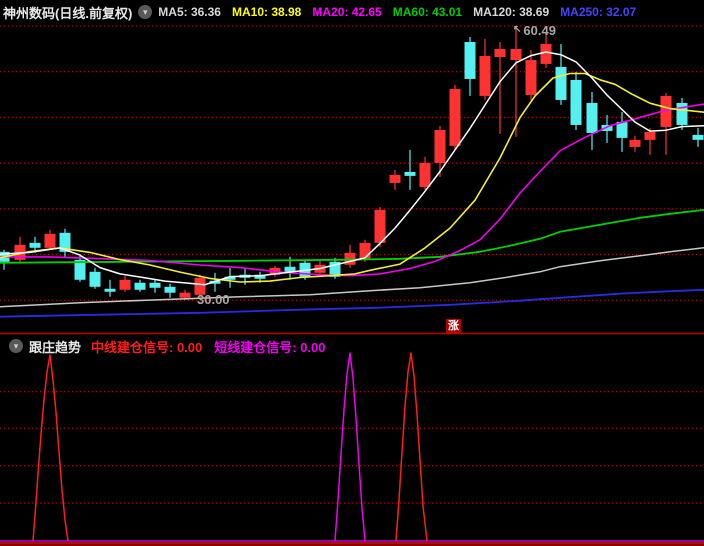 Image resolution: width=704 pixels, height=546 pixels. I want to click on indicator-title: 跟庄趋势, so click(55, 347).